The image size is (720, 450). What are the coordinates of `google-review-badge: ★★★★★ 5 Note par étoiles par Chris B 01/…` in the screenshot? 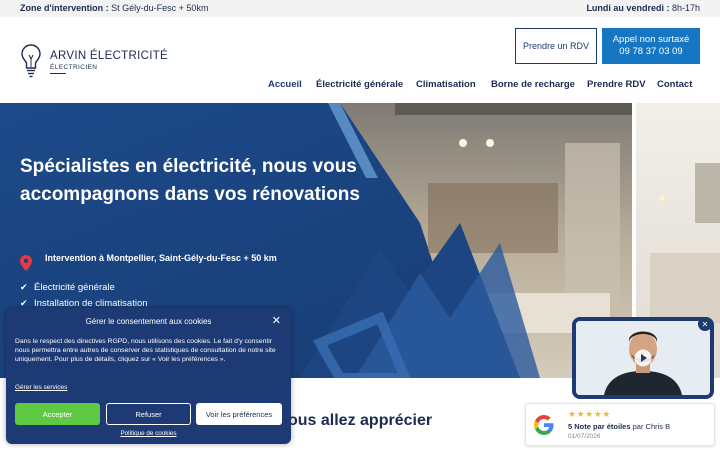 It's located at (620, 424).